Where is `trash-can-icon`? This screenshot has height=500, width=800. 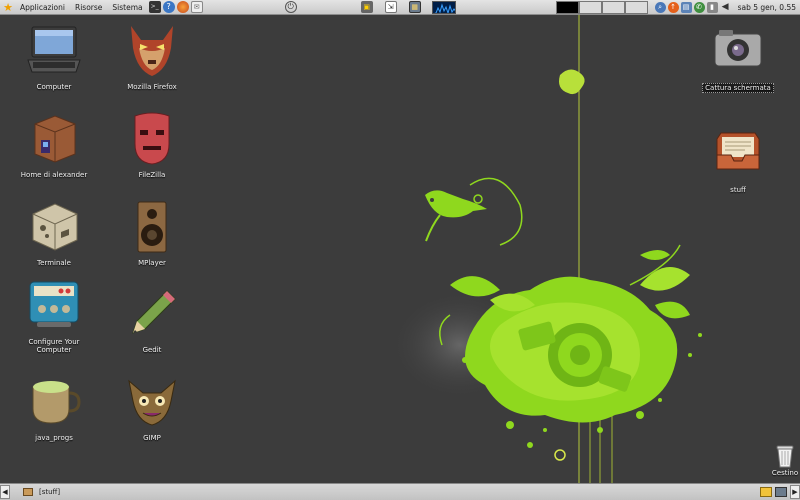 trash-can-icon is located at coordinates (785, 456).